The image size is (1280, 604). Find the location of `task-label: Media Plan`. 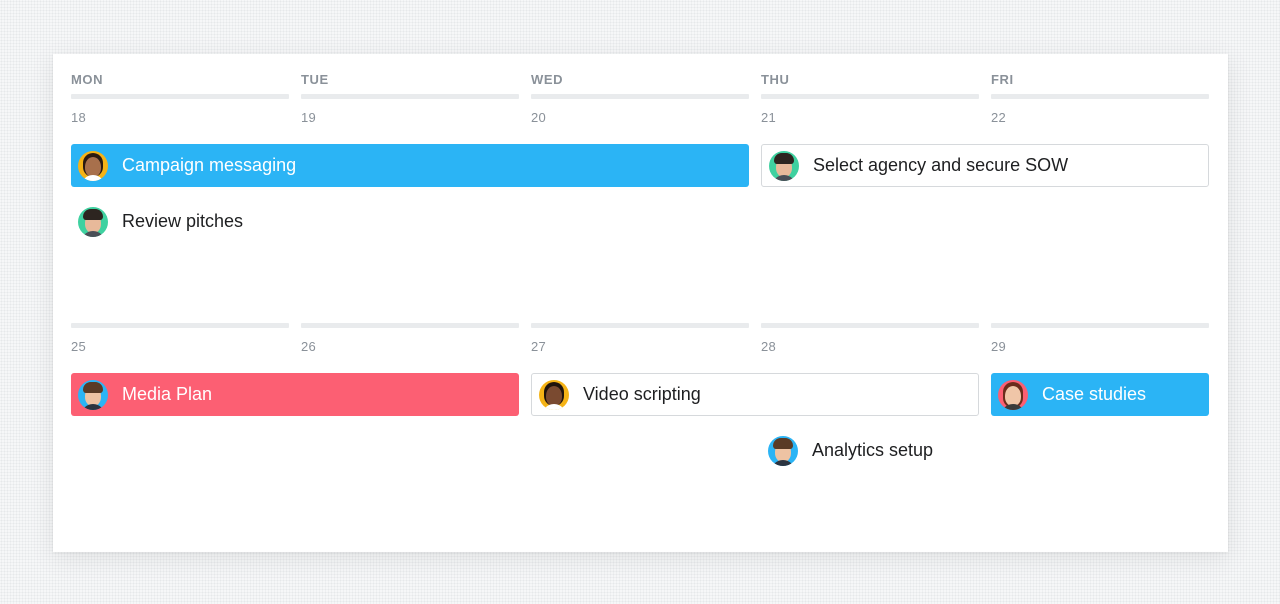

task-label: Media Plan is located at coordinates (167, 394).